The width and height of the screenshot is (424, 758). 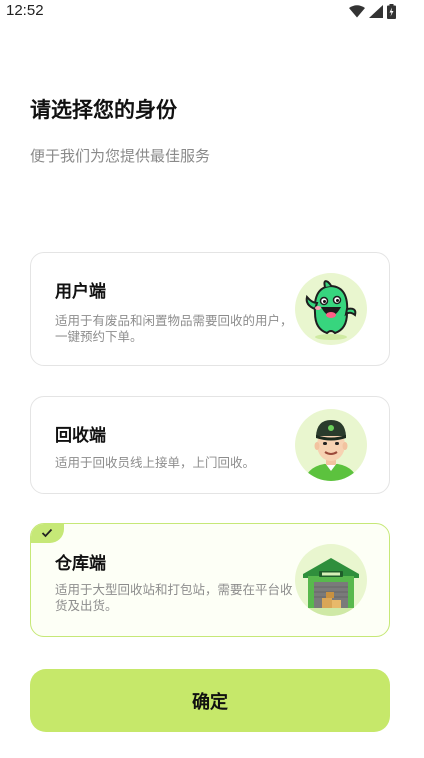 What do you see at coordinates (210, 700) in the screenshot?
I see `confirm-button: 确定` at bounding box center [210, 700].